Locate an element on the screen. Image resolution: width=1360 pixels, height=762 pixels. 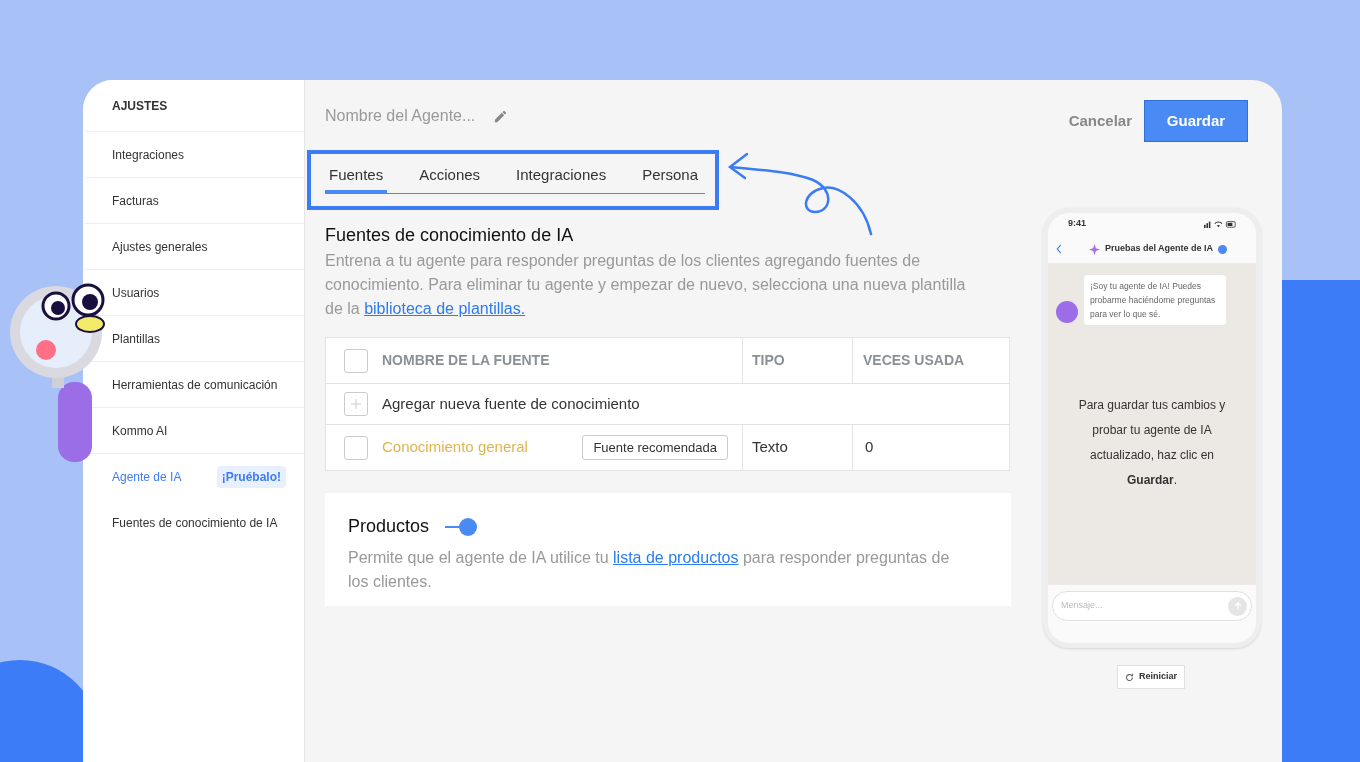
bot-message: ¡Soy tu agente de IA! Puedes probarme haciéndome preguntas para ver lo que sé. is located at coordinates (1155, 300).